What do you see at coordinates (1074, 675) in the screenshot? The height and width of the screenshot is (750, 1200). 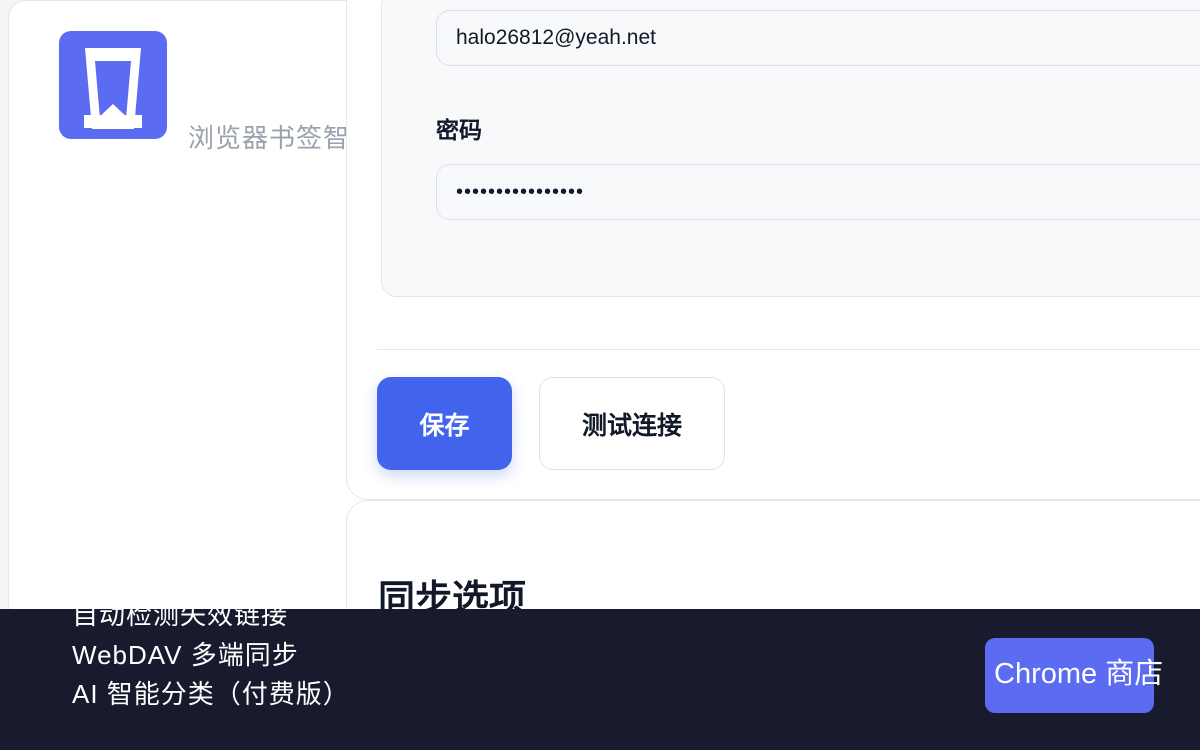 I see `chrome-store-button: Chrome 商店` at bounding box center [1074, 675].